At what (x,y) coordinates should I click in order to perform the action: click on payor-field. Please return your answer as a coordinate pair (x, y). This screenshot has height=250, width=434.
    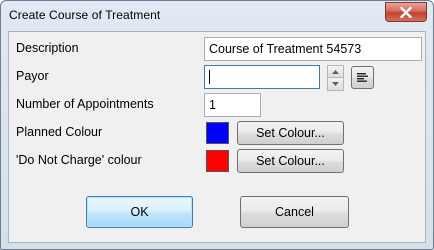
    Looking at the image, I should click on (262, 77).